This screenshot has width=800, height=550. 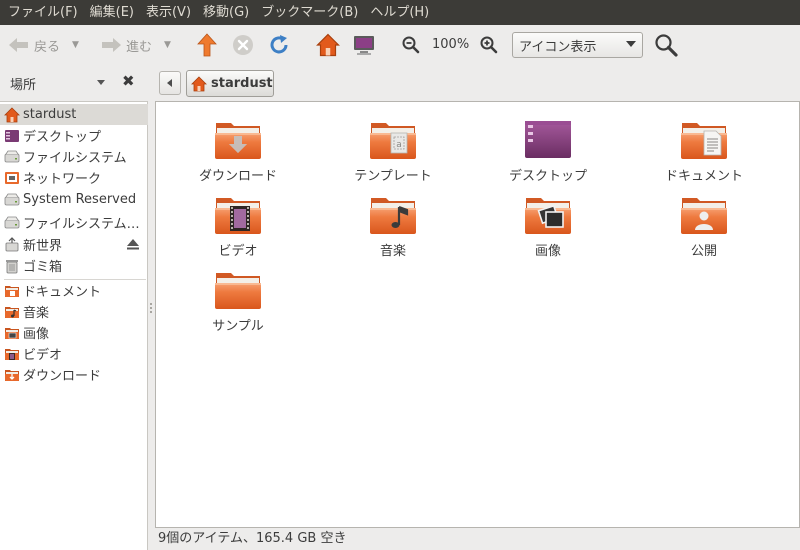 What do you see at coordinates (393, 176) in the screenshot?
I see `file-name: テンプレート` at bounding box center [393, 176].